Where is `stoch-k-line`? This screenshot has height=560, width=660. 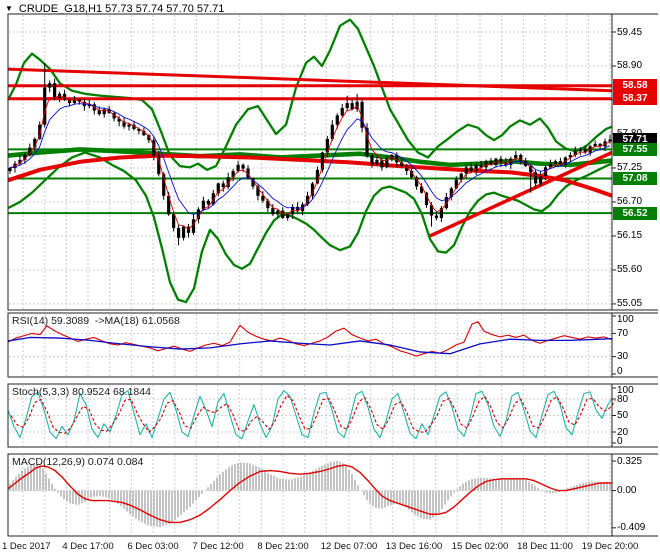
stoch-k-line is located at coordinates (310, 415).